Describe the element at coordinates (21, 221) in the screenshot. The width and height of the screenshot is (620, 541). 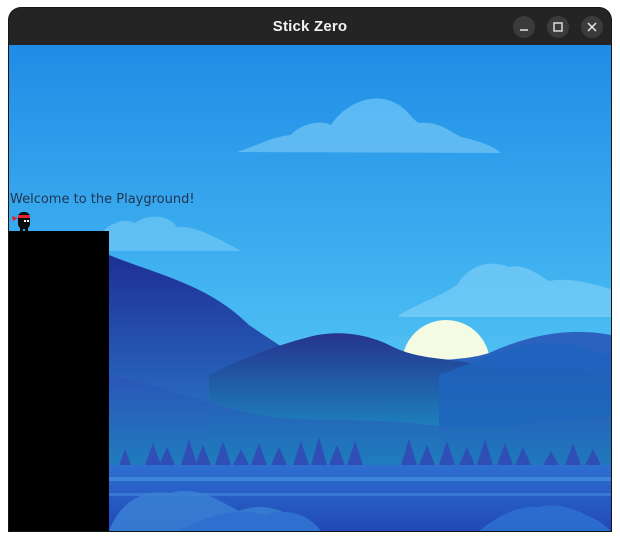
I see `player-ninja` at that location.